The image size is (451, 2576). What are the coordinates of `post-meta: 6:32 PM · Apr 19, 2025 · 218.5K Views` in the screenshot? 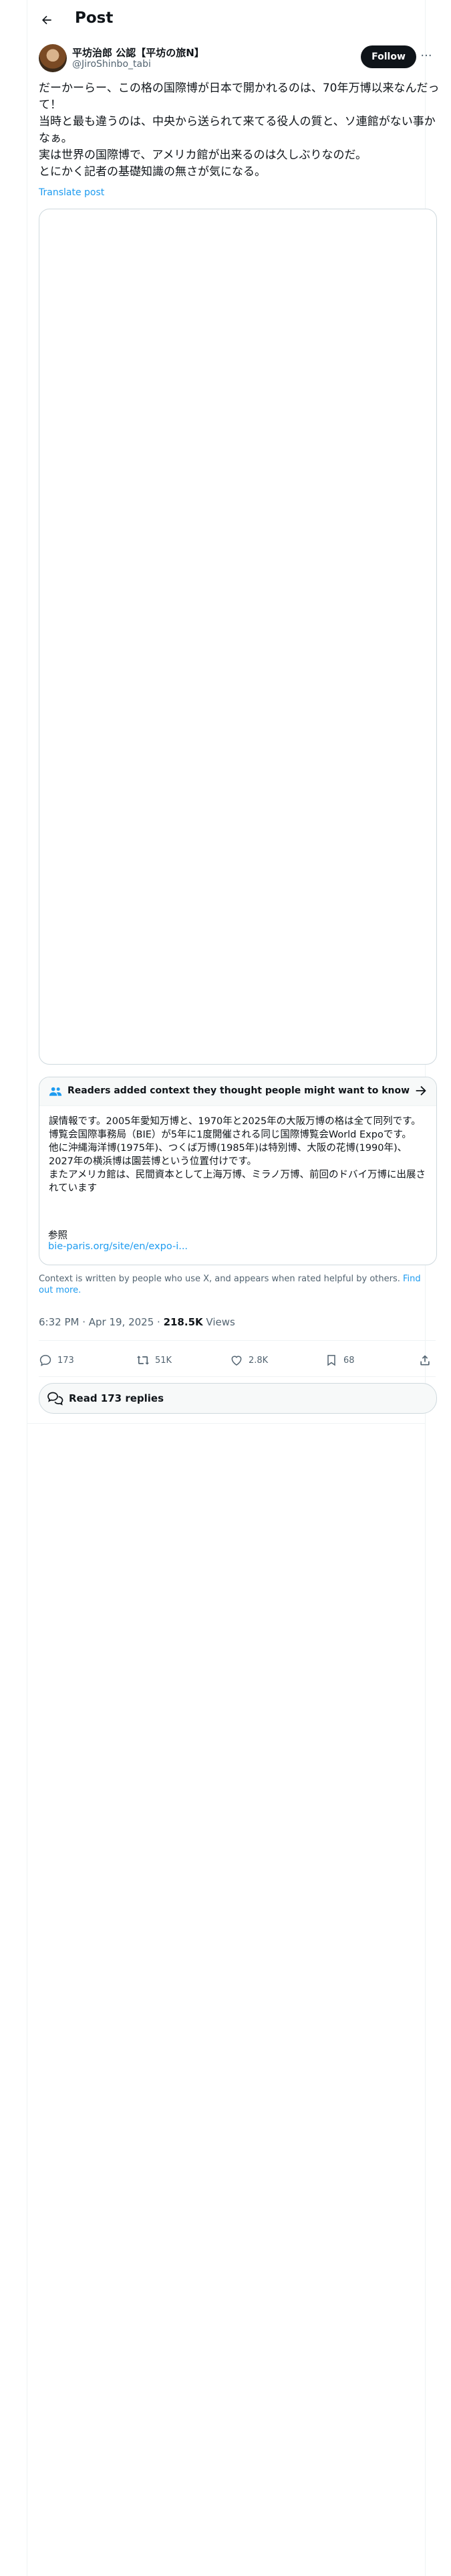 It's located at (137, 1322).